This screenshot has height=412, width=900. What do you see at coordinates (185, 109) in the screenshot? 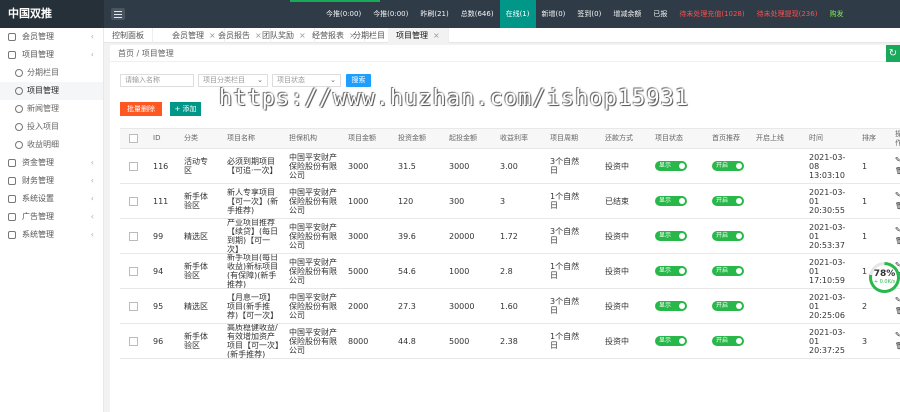
I see `add-project-button: + 添加` at bounding box center [185, 109].